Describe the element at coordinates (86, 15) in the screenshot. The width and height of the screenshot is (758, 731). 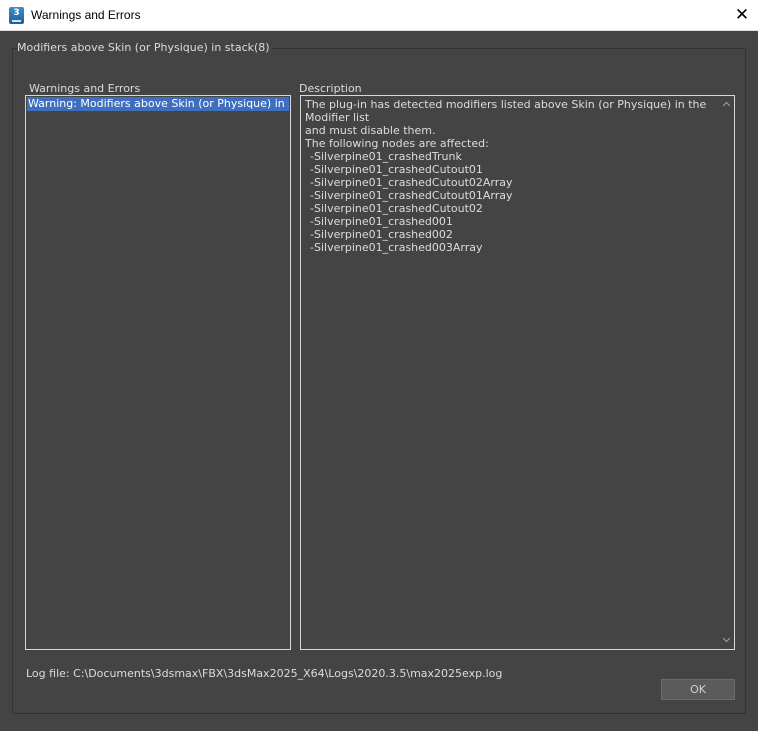
I see `window-title: Warnings and Errors` at that location.